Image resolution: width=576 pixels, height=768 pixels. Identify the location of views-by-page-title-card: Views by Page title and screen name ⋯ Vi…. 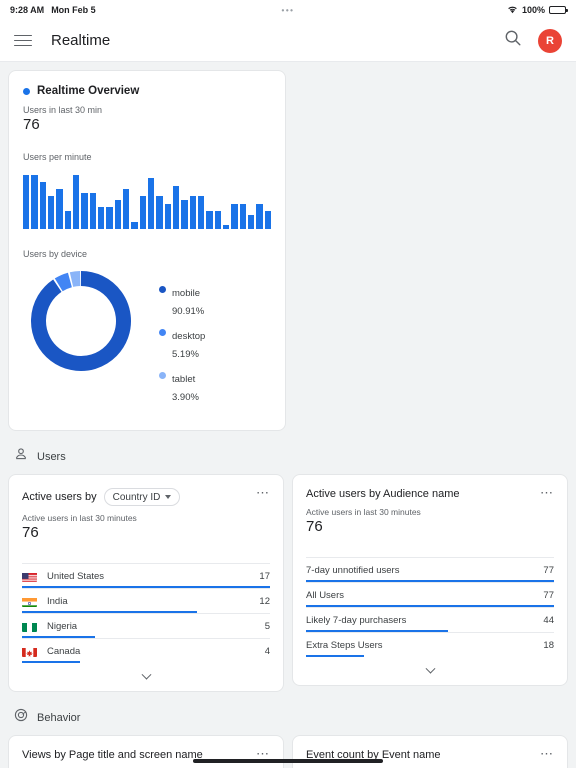
(146, 751).